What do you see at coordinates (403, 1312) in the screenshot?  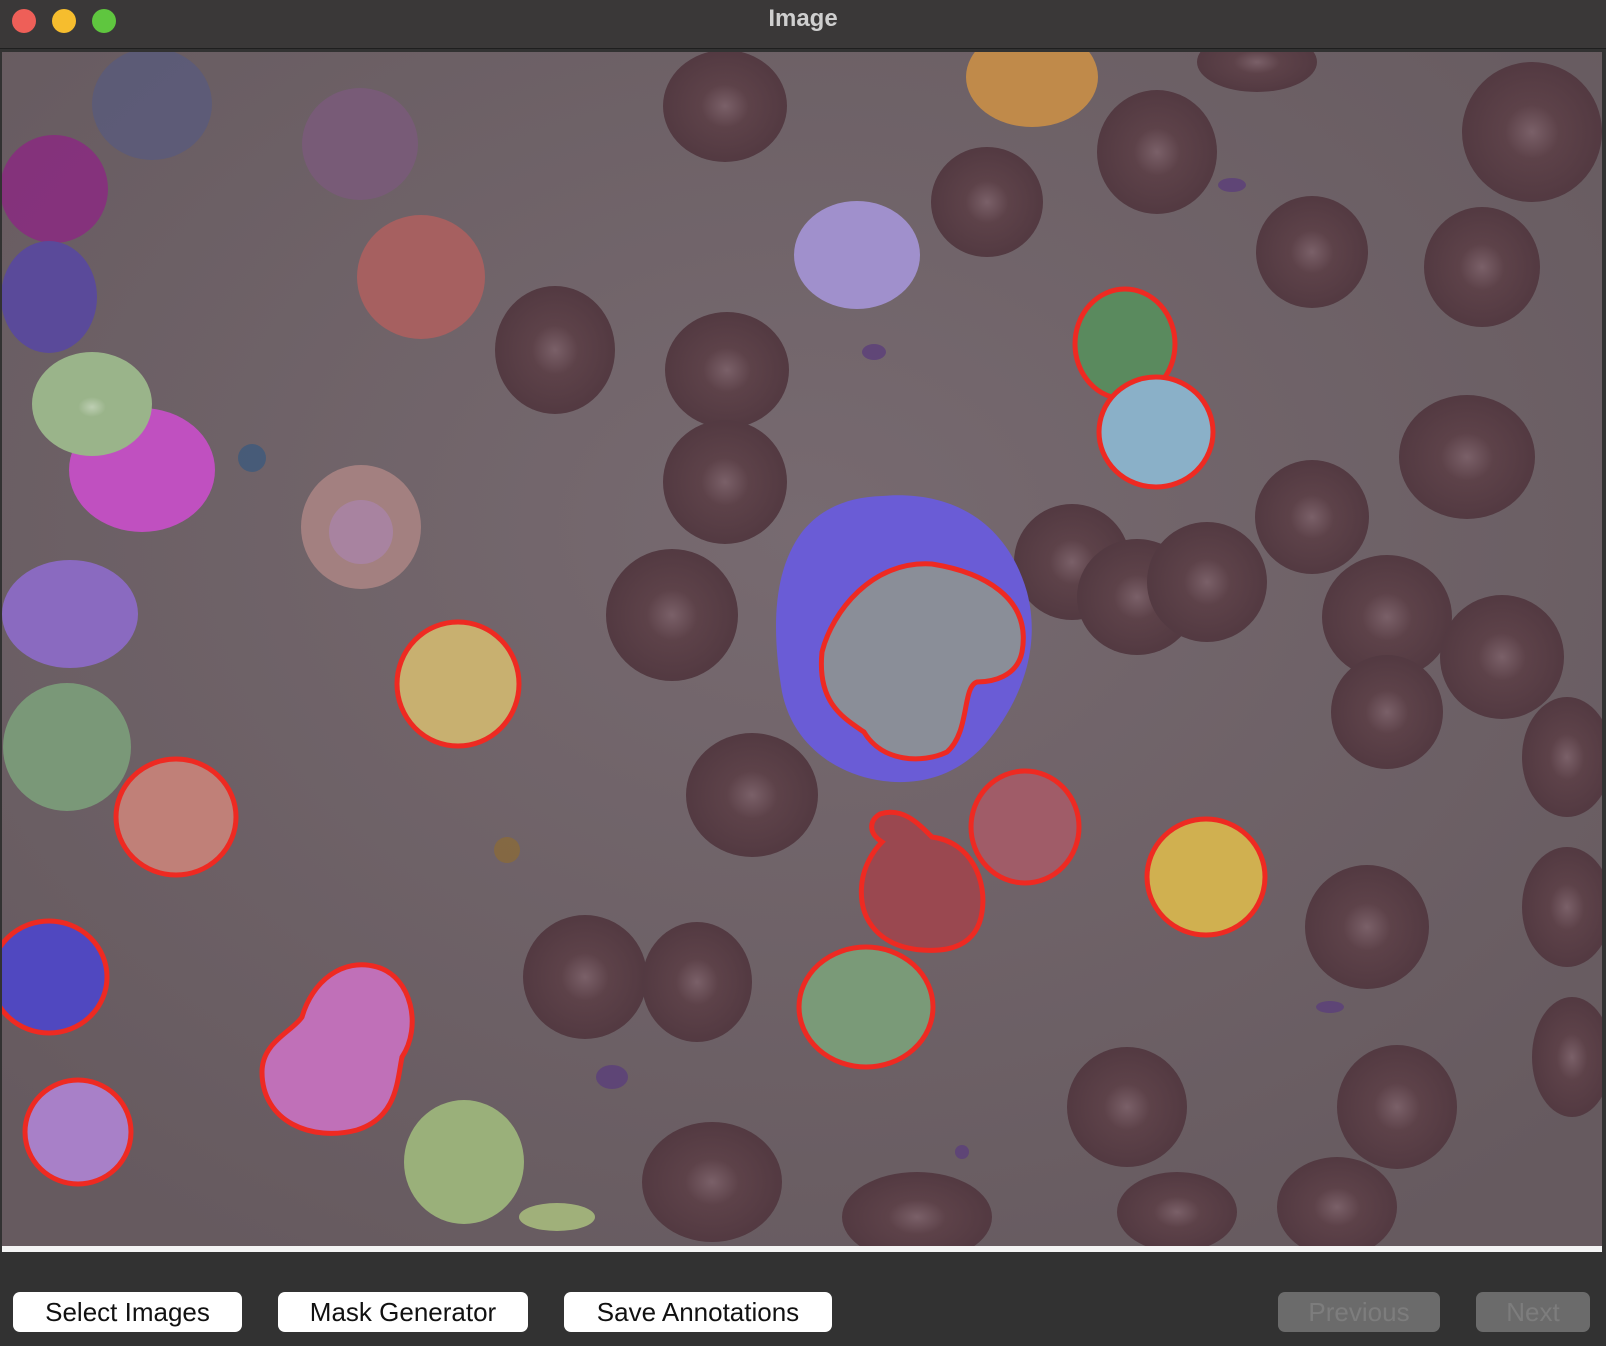 I see `mask-generator-button: Mask Generator` at bounding box center [403, 1312].